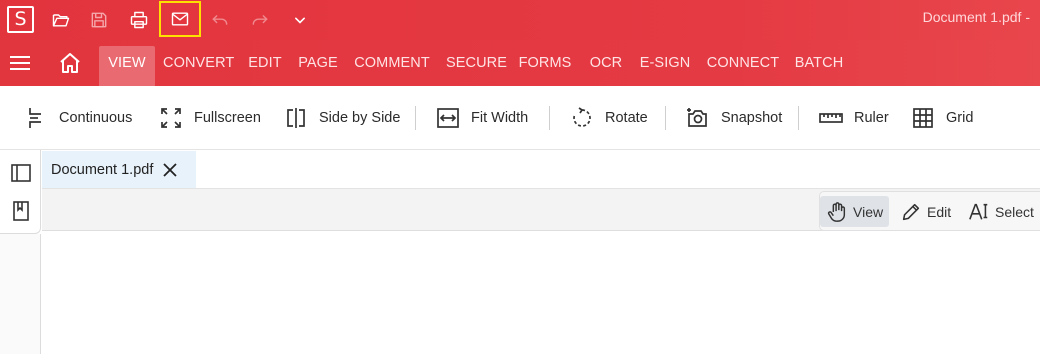 The width and height of the screenshot is (1040, 354). I want to click on menu-comment: COMMENT, so click(392, 63).